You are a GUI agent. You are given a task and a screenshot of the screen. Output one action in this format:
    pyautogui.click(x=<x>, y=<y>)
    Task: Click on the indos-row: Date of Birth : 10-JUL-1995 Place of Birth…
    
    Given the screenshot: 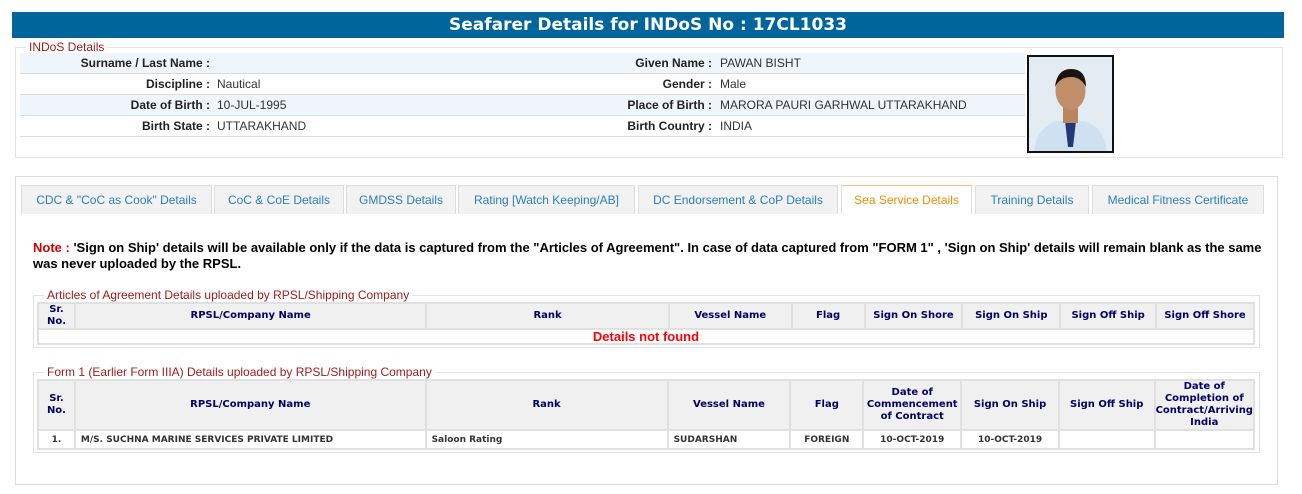 What is the action you would take?
    pyautogui.click(x=522, y=105)
    